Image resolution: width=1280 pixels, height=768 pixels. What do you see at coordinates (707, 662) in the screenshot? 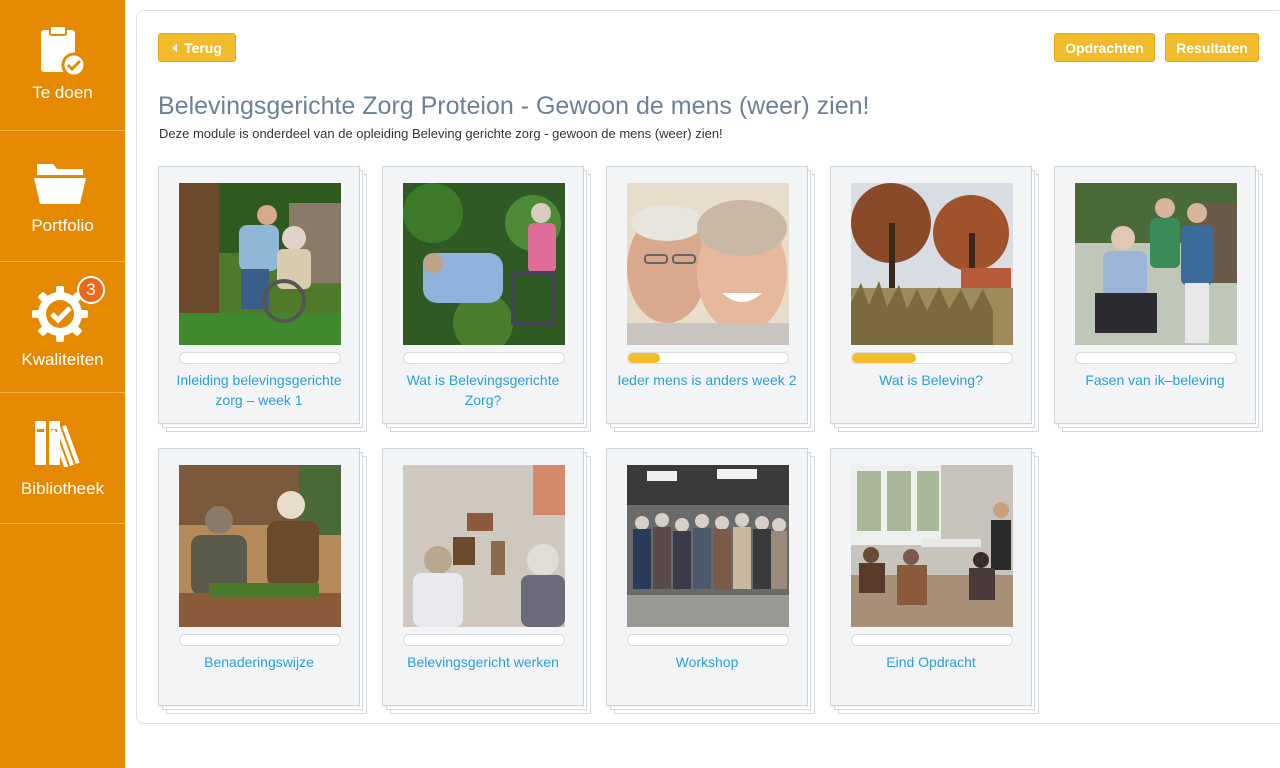
I see `module-title: Workshop` at bounding box center [707, 662].